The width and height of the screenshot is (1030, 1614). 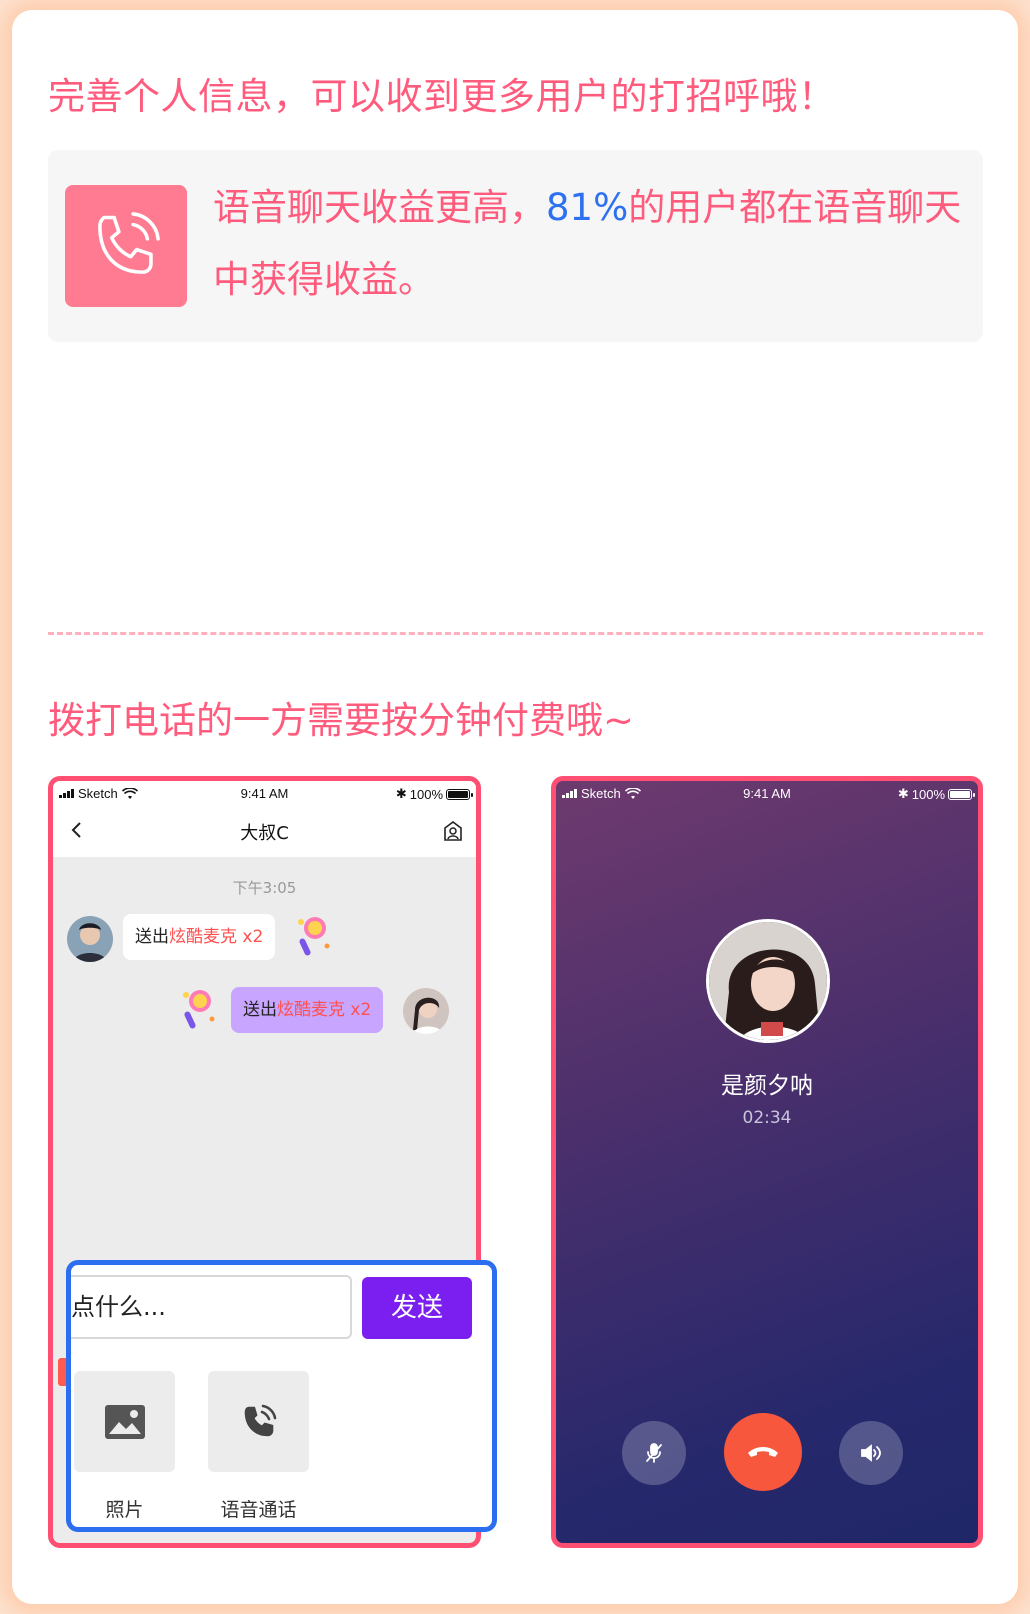 I want to click on message-bubble-sent: 送出炫酷麦克 x2, so click(x=307, y=1010).